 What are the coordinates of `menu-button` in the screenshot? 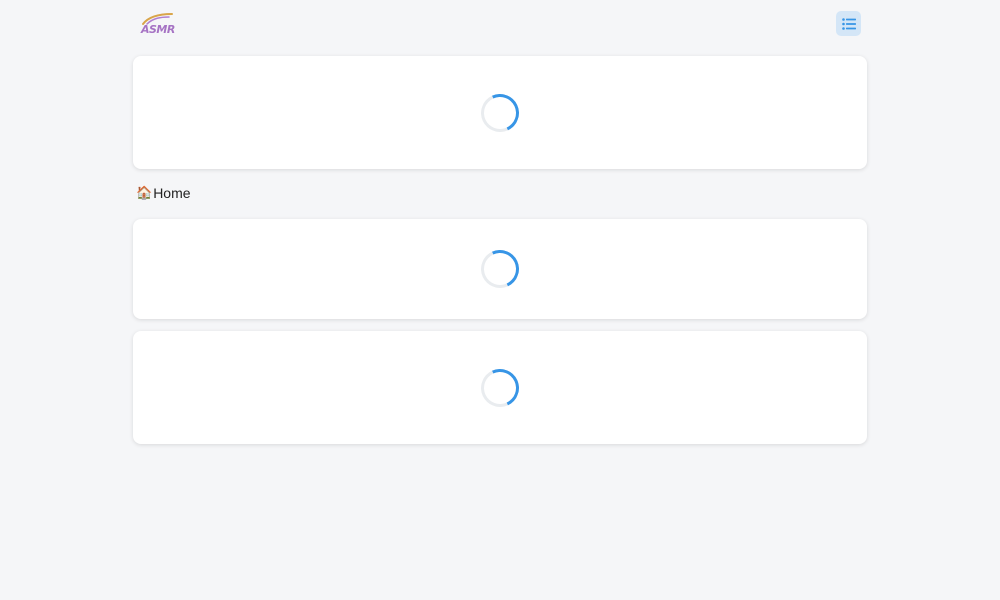 It's located at (848, 23).